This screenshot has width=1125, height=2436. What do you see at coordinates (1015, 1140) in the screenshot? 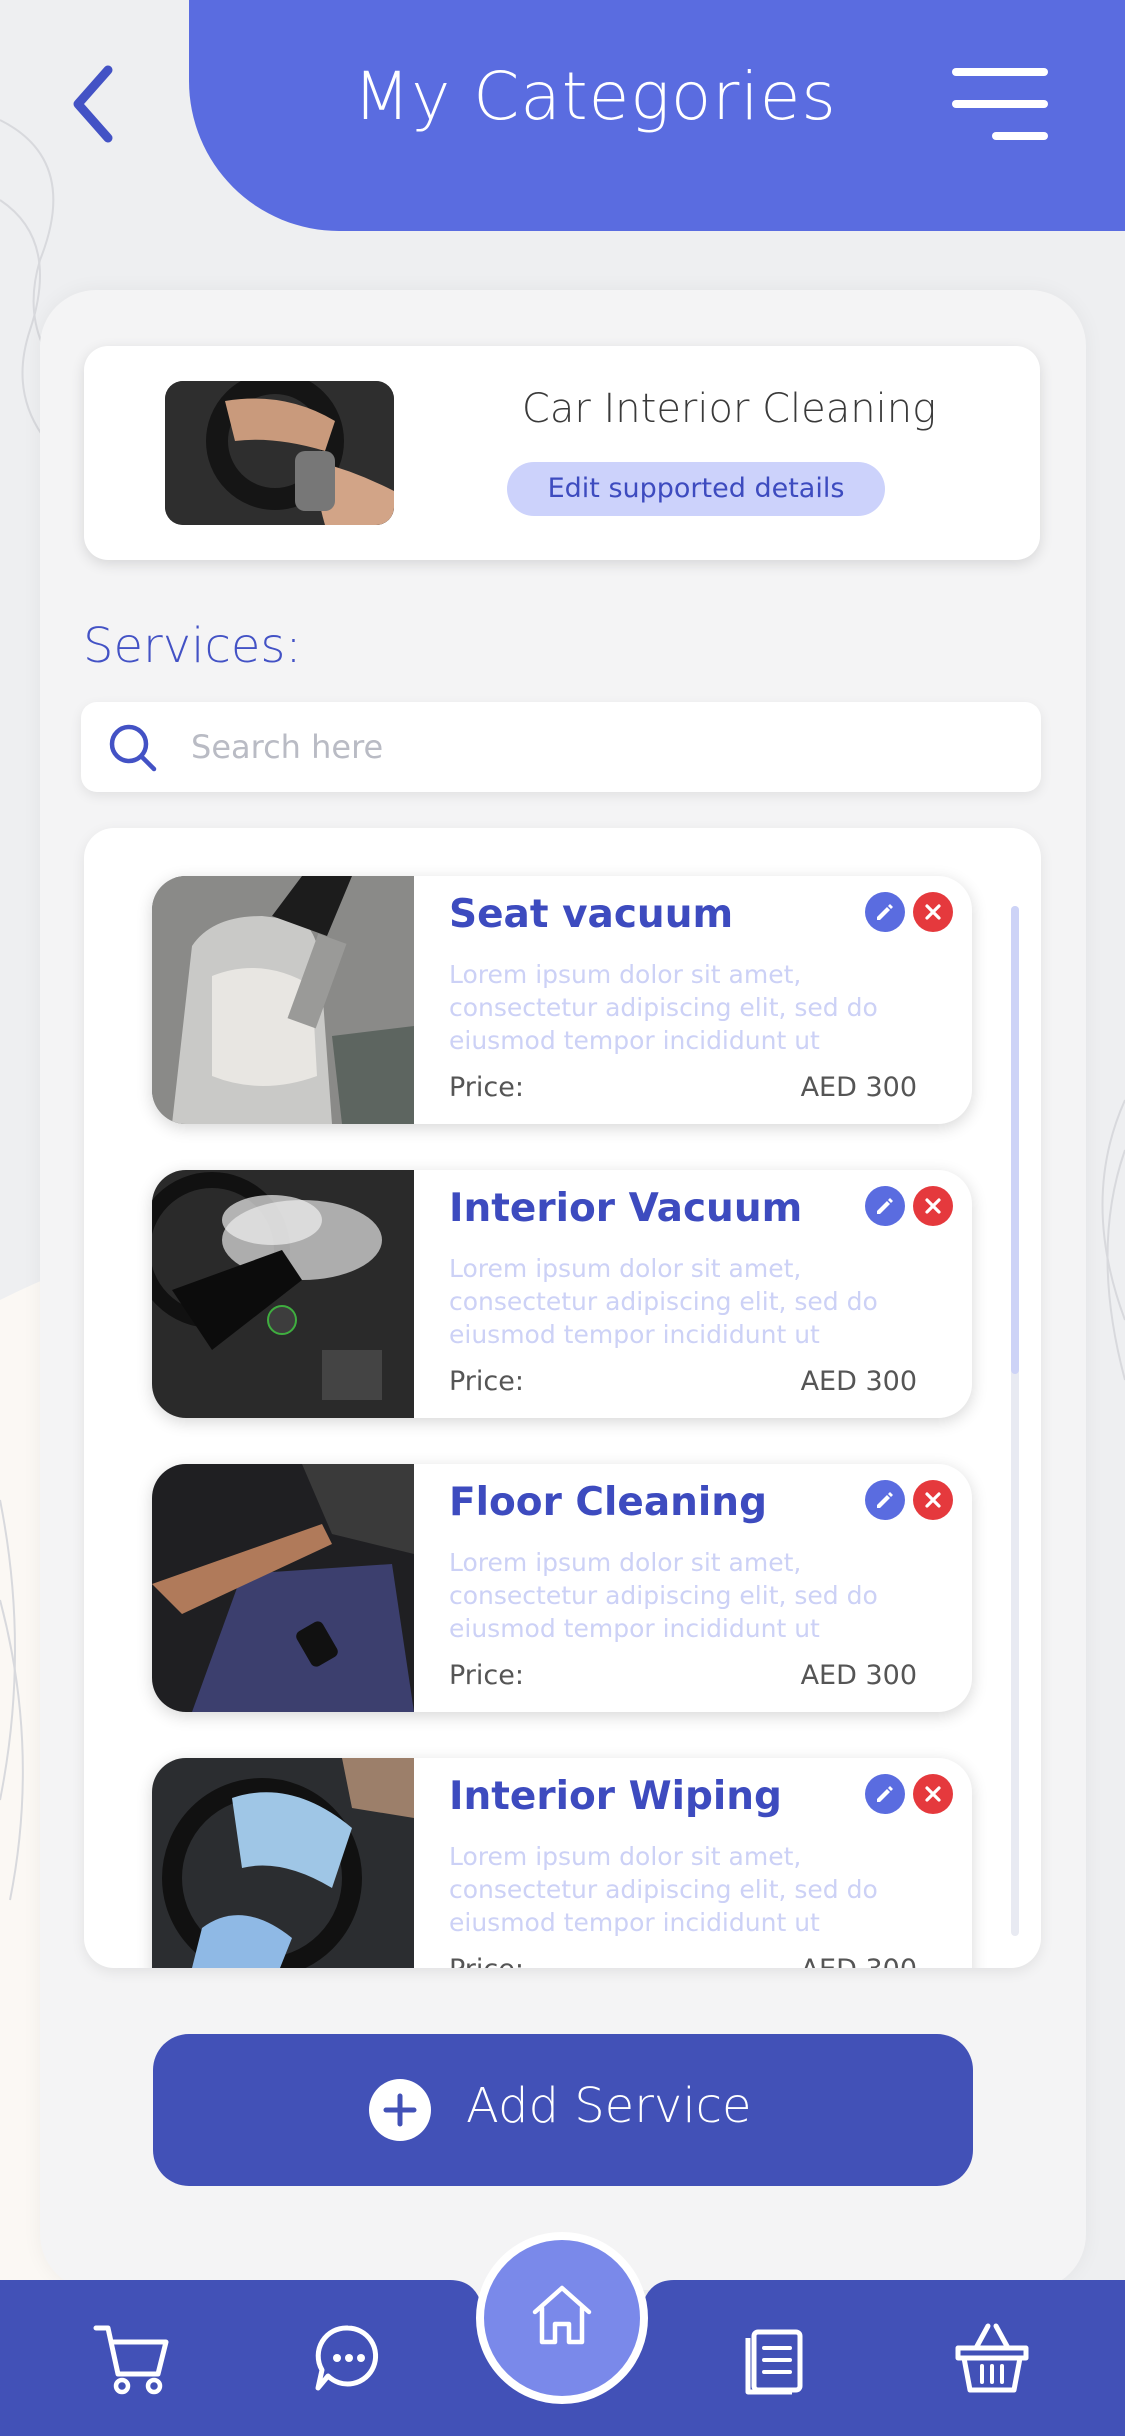
I see `scrollbar-thumb` at bounding box center [1015, 1140].